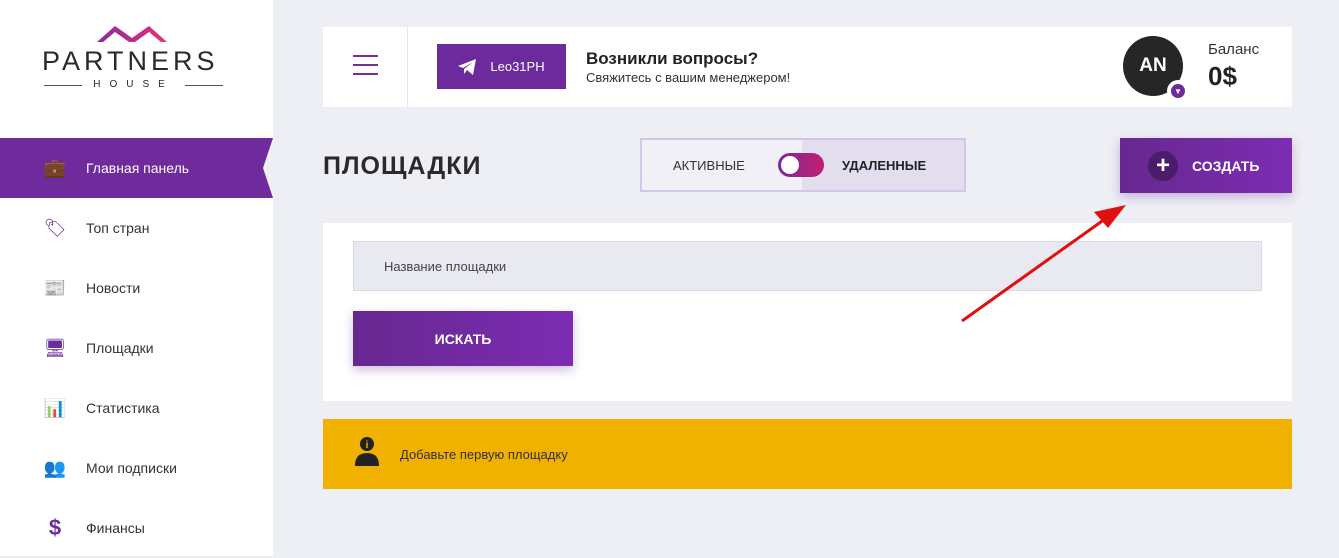 This screenshot has height=558, width=1339. I want to click on site-name-input: Название площадки, so click(807, 266).